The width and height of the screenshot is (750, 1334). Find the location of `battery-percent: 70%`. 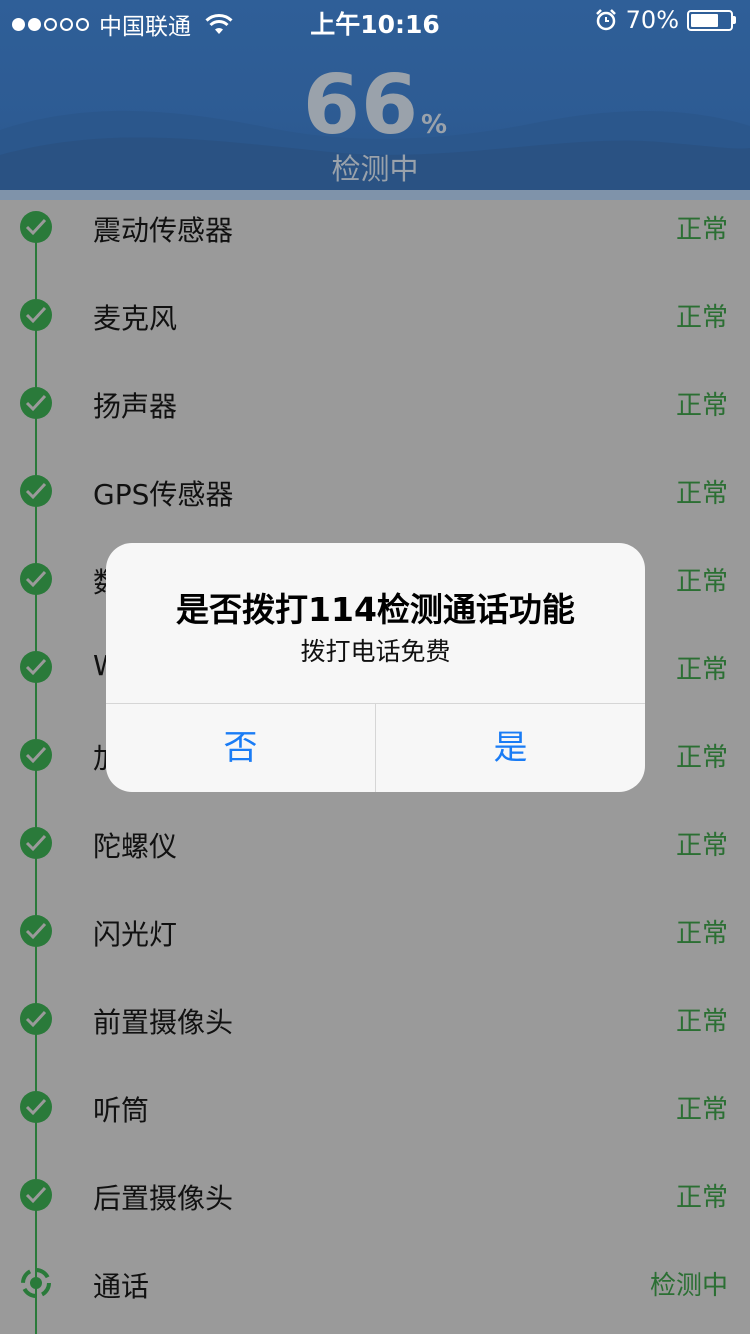

battery-percent: 70% is located at coordinates (652, 20).